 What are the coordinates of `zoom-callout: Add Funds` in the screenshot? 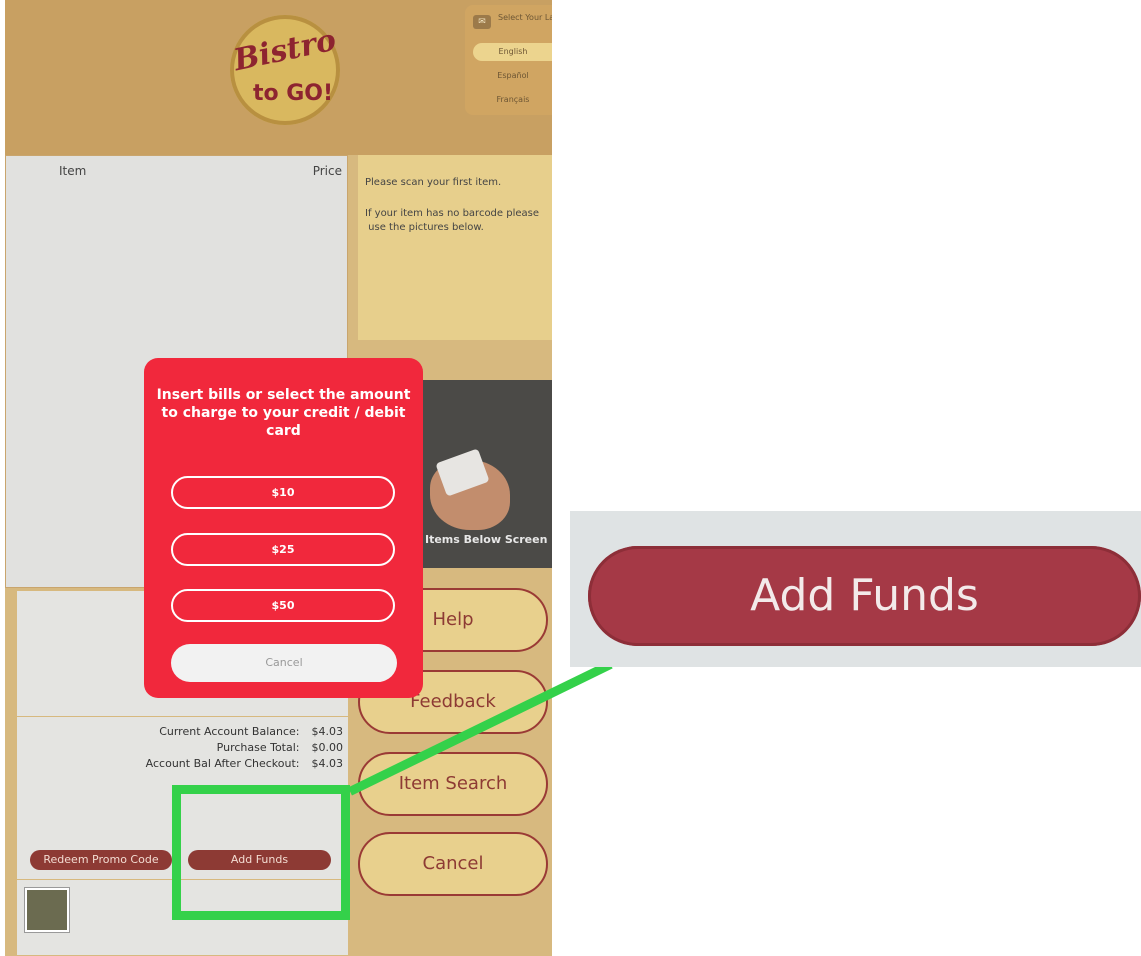 It's located at (855, 589).